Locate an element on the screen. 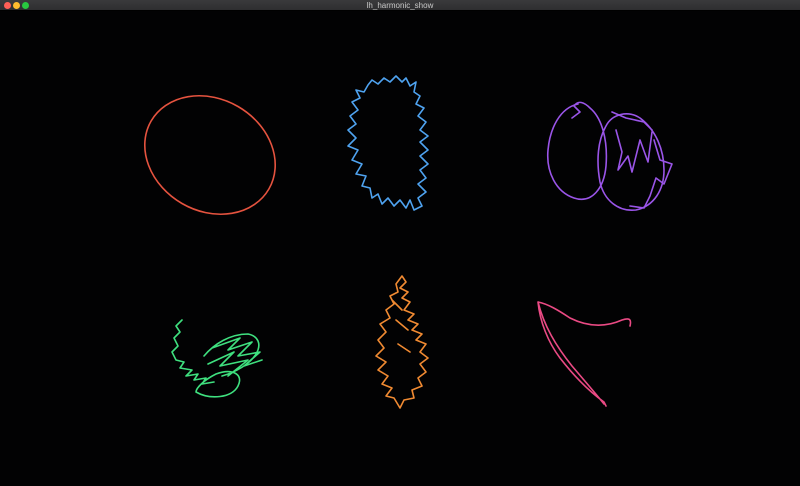 Image resolution: width=800 pixels, height=486 pixels. shape-green-scribble is located at coordinates (217, 358).